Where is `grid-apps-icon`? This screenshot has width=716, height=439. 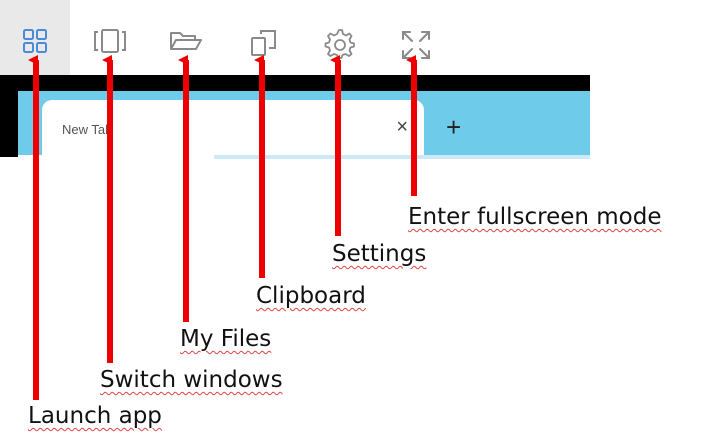
grid-apps-icon is located at coordinates (35, 41).